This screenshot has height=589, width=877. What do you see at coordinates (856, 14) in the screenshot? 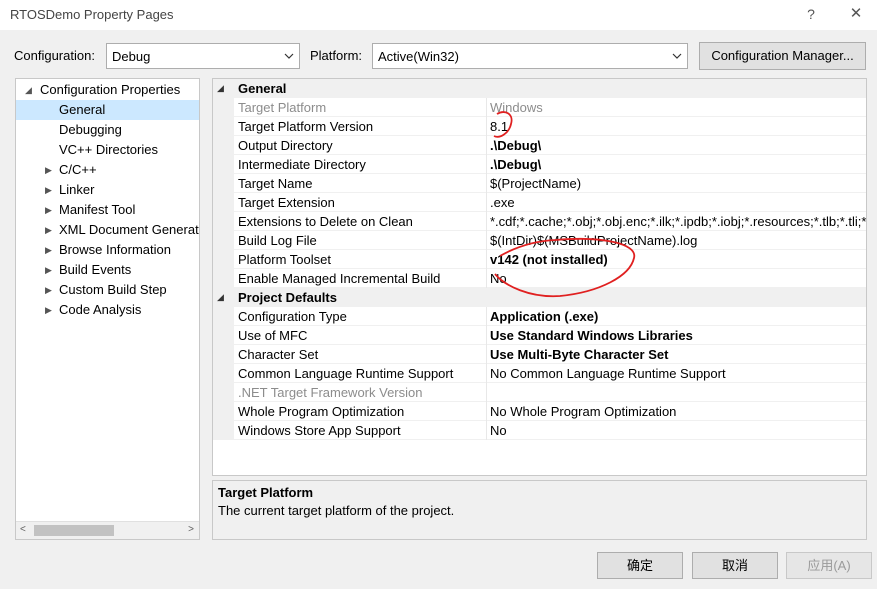
I see `close-button: ✕` at bounding box center [856, 14].